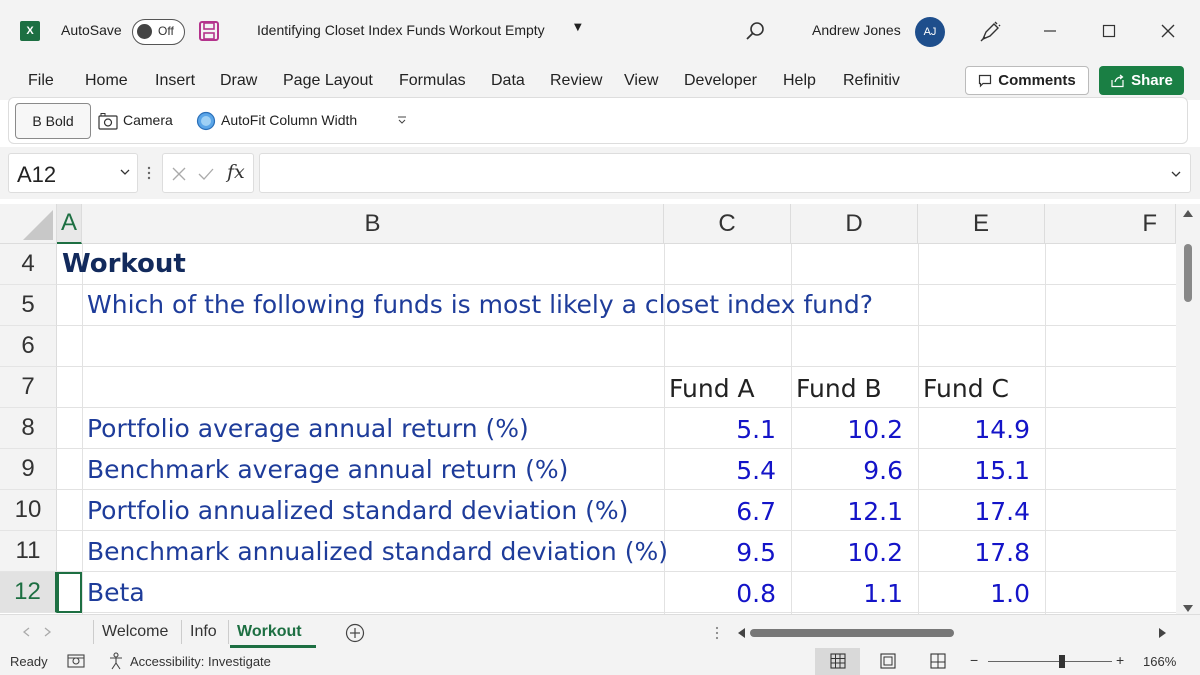 The height and width of the screenshot is (675, 1200). What do you see at coordinates (578, 27) in the screenshot?
I see `chevron-down-icon: ▼` at bounding box center [578, 27].